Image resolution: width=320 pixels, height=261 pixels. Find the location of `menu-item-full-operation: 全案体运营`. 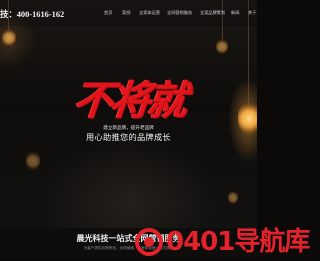

menu-item-full-operation: 全案体运营 is located at coordinates (149, 13).